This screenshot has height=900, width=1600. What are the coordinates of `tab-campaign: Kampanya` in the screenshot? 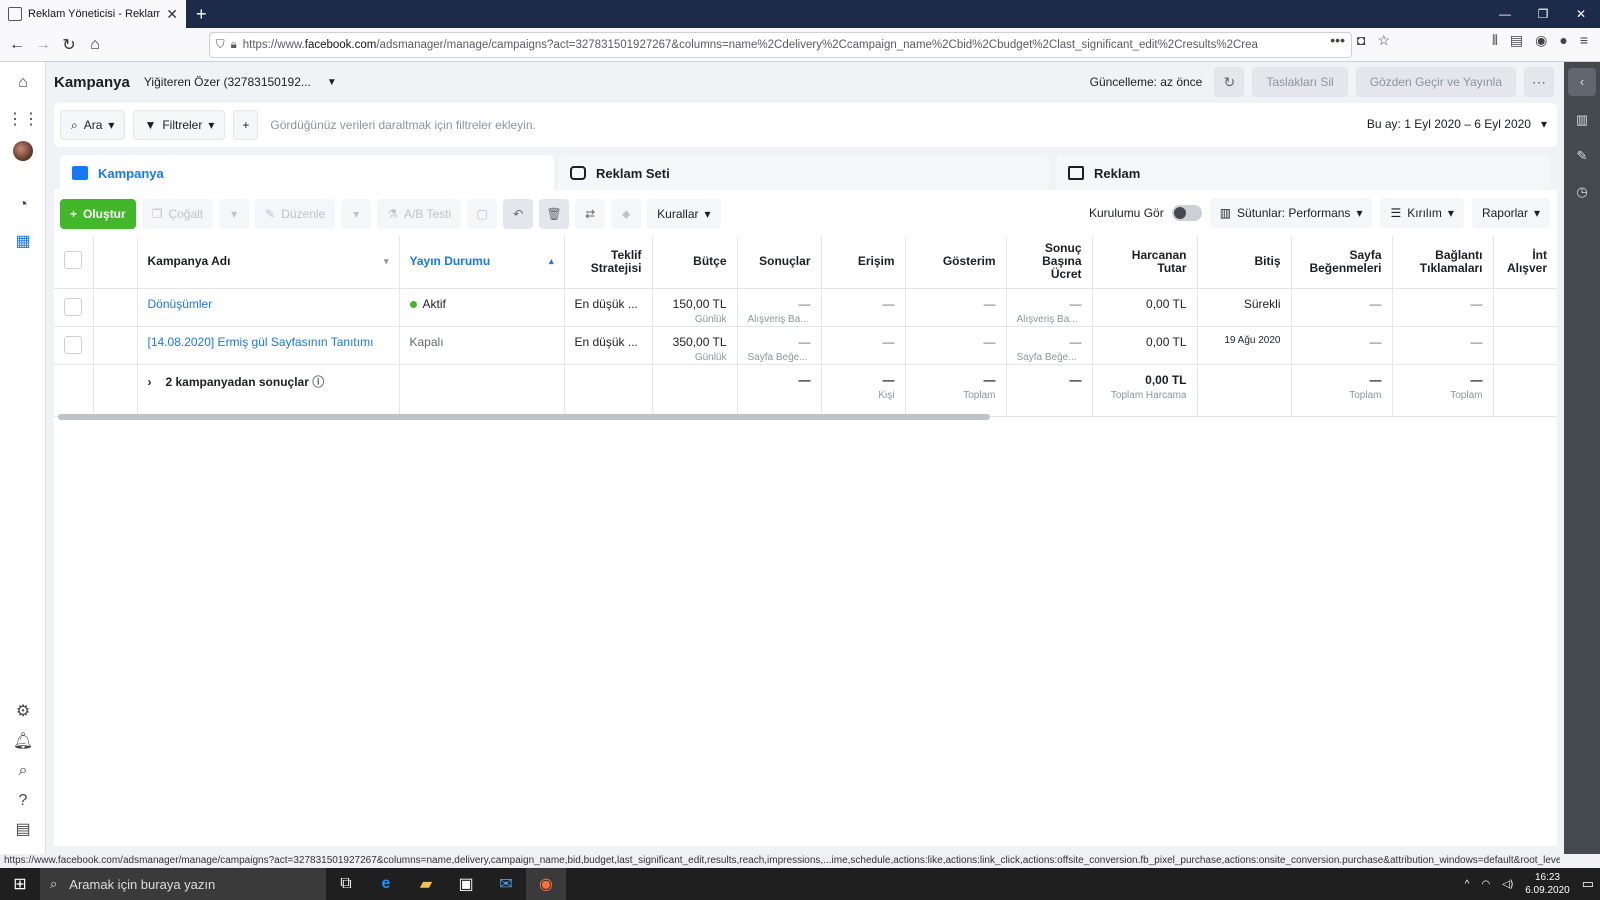 It's located at (307, 173).